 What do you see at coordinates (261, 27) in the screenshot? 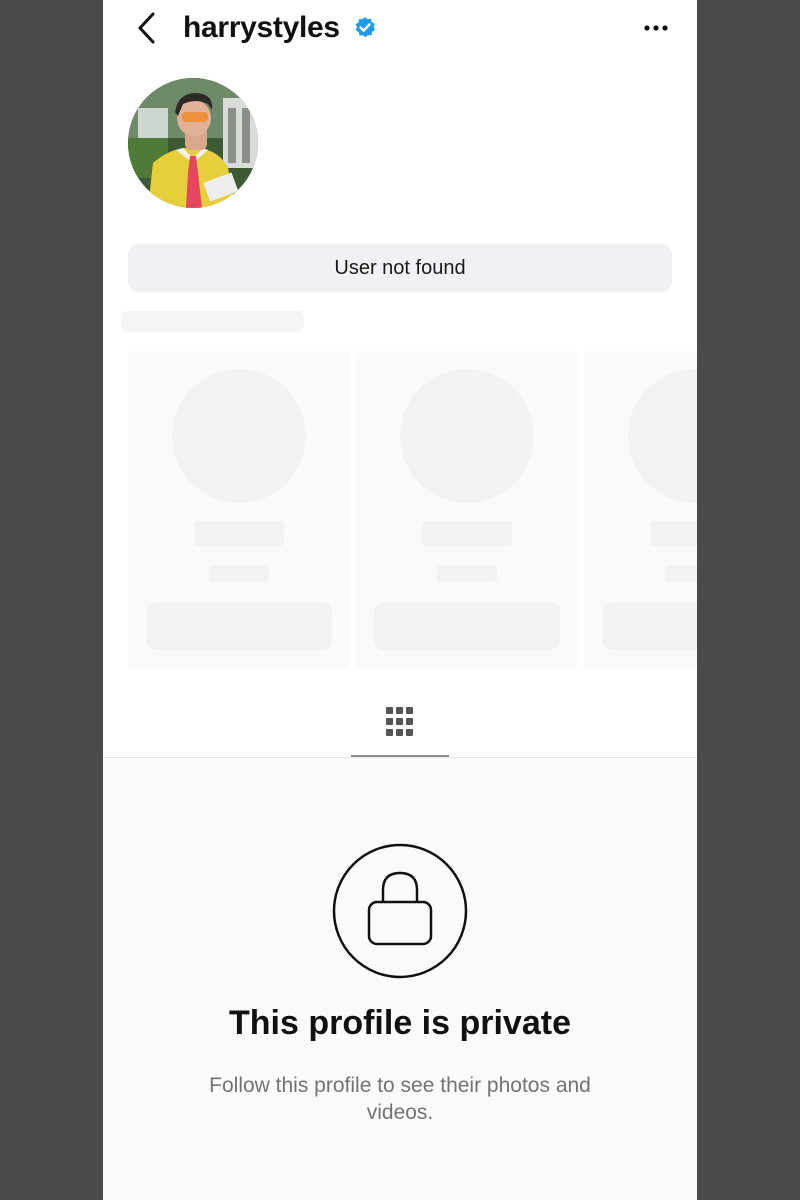
I see `profile-username: harrystyles` at bounding box center [261, 27].